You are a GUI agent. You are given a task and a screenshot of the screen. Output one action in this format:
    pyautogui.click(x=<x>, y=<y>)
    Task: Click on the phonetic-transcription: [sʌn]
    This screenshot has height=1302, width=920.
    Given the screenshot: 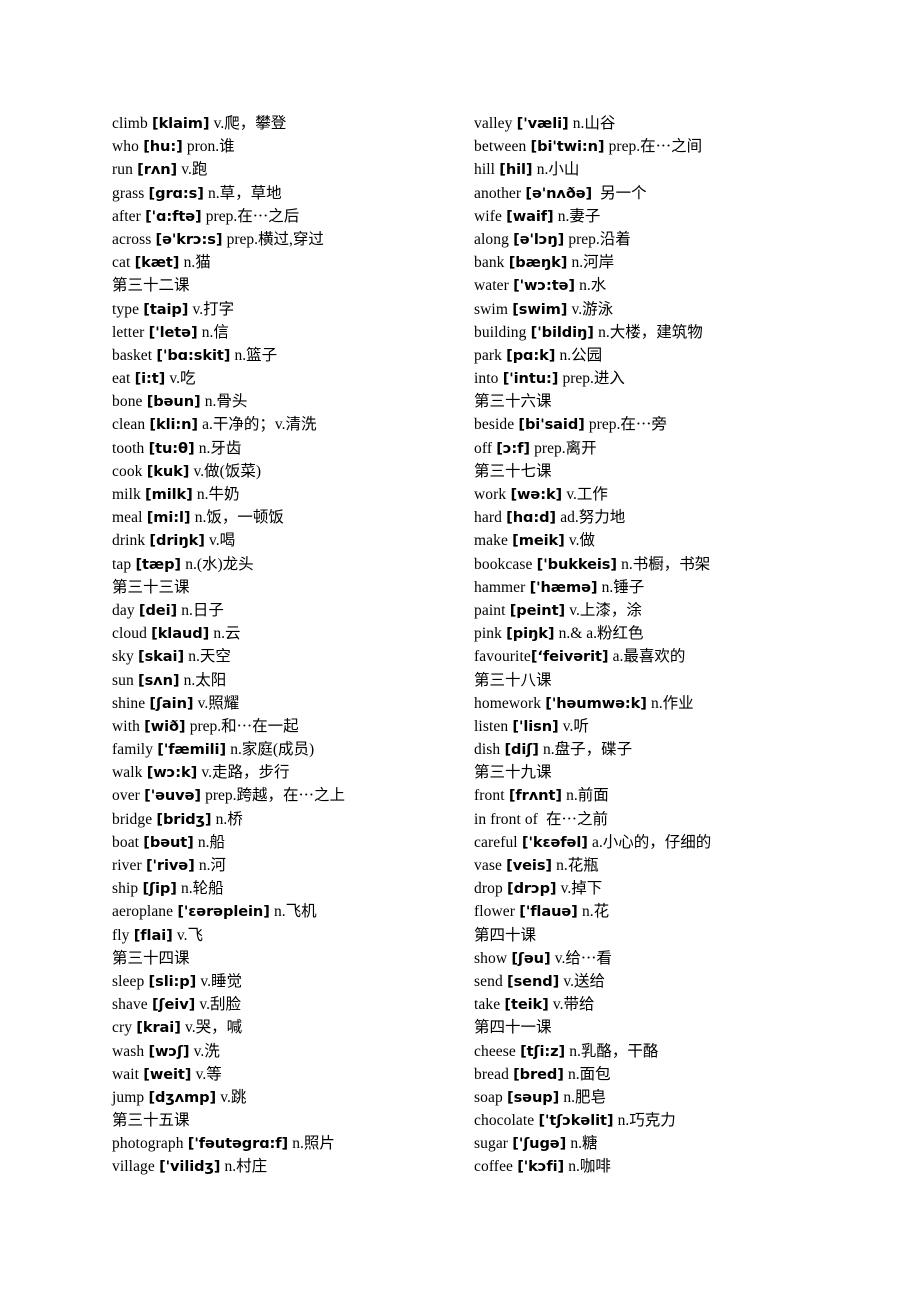 What is the action you would take?
    pyautogui.click(x=159, y=680)
    